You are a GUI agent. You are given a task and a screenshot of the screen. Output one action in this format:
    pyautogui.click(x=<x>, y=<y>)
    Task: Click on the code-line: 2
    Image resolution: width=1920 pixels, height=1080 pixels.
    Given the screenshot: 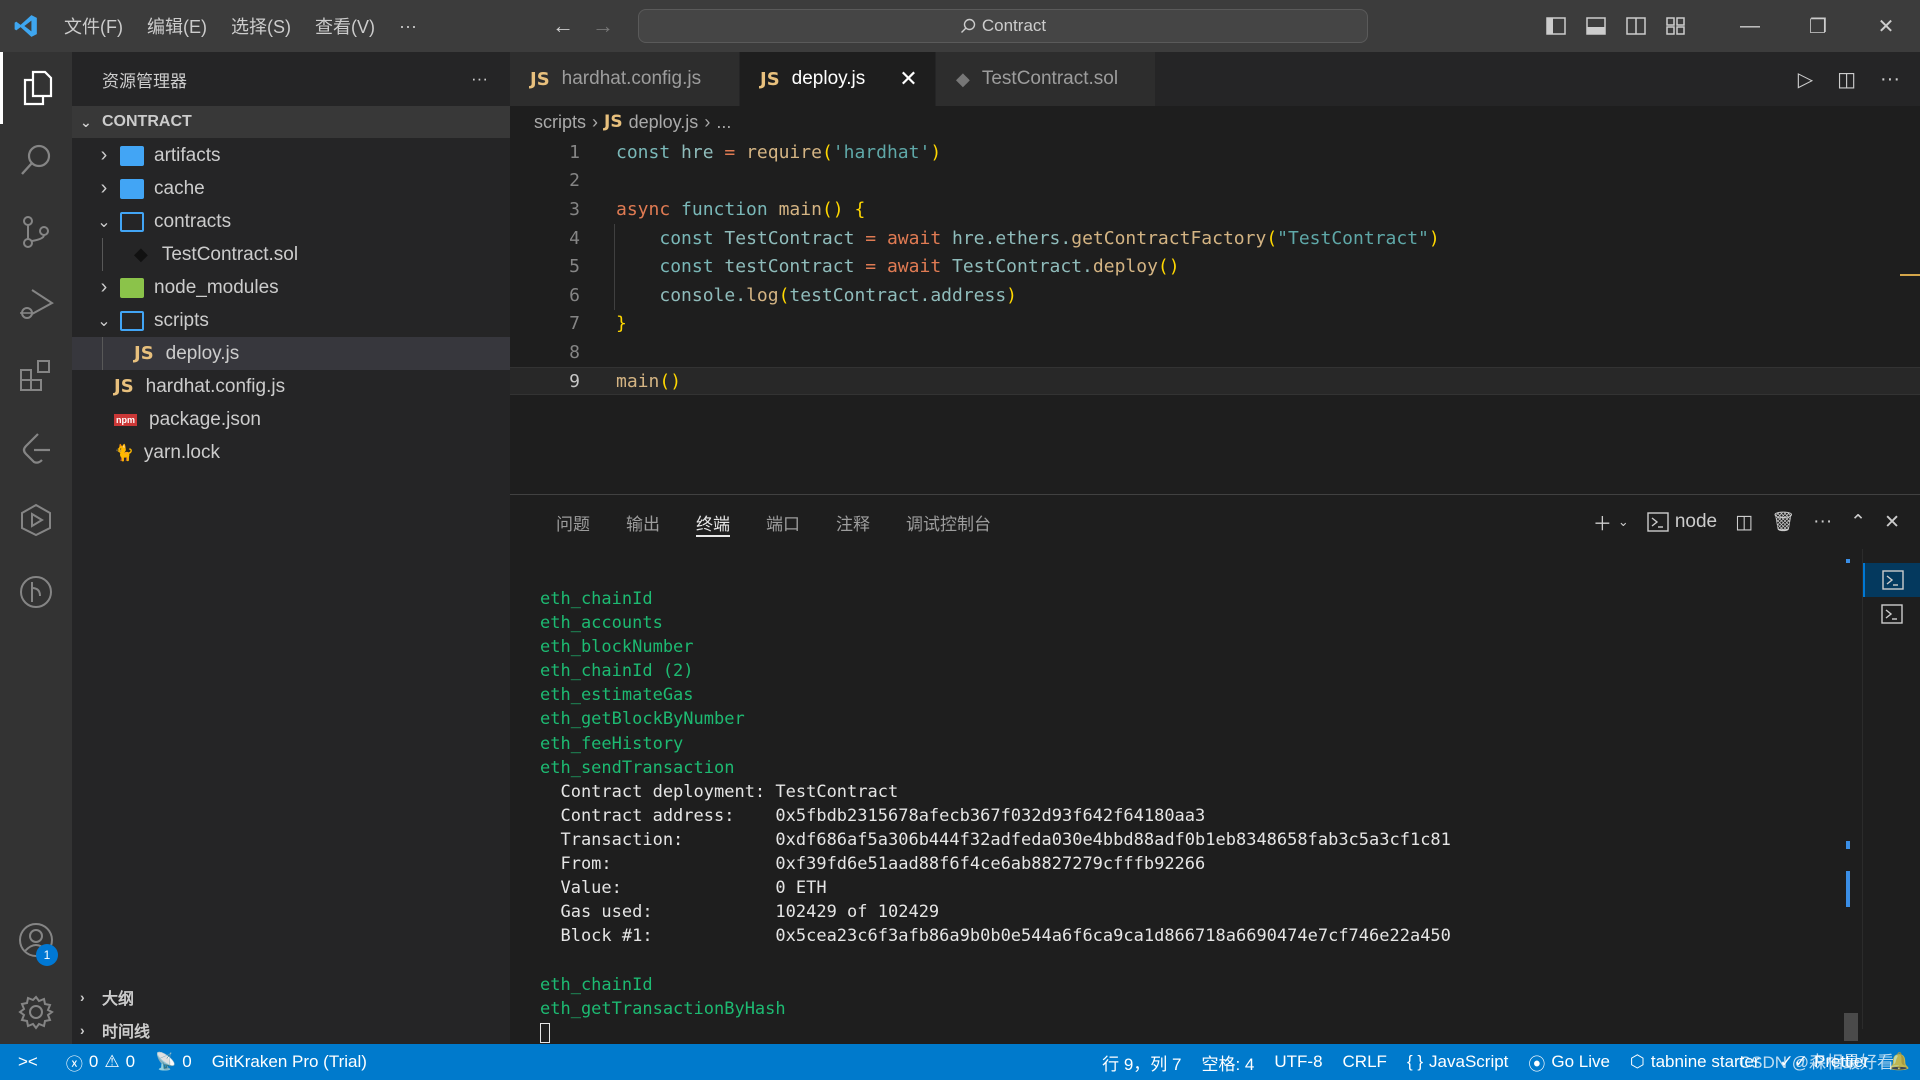 What is the action you would take?
    pyautogui.click(x=1215, y=181)
    